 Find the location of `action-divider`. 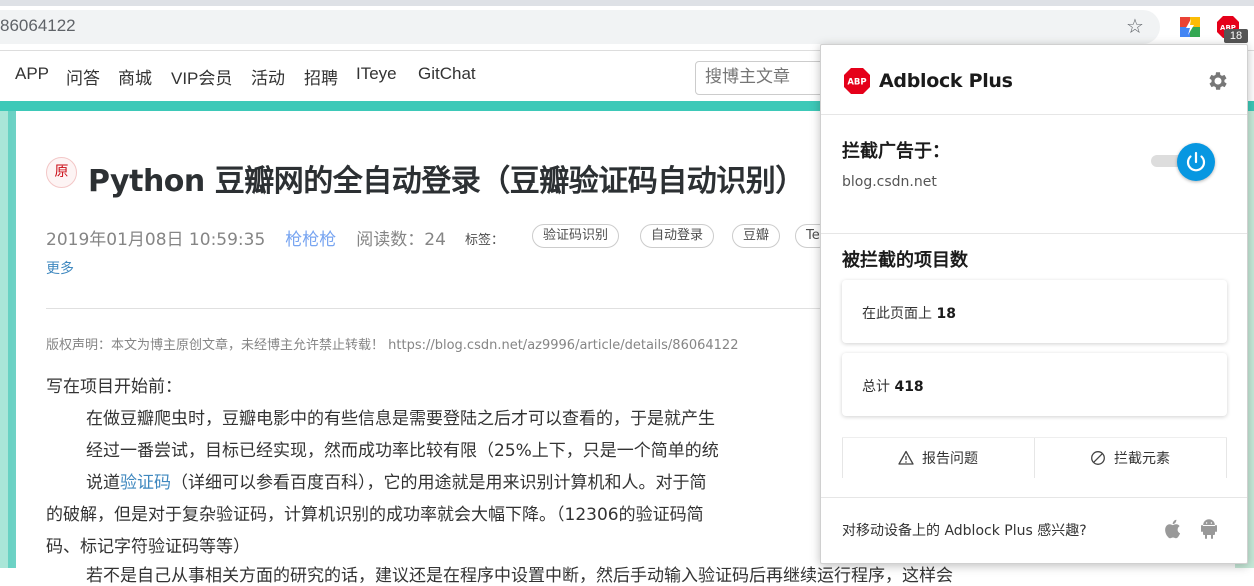

action-divider is located at coordinates (1226, 458).